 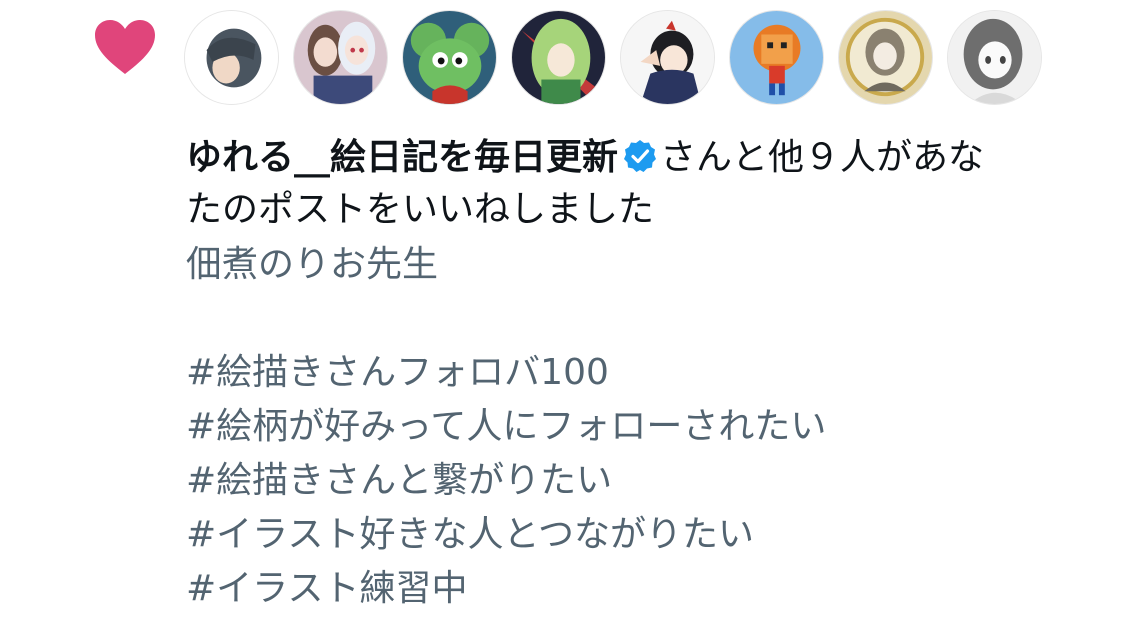 What do you see at coordinates (420, 209) in the screenshot?
I see `action-text-continued: たのポストをいいねしました` at bounding box center [420, 209].